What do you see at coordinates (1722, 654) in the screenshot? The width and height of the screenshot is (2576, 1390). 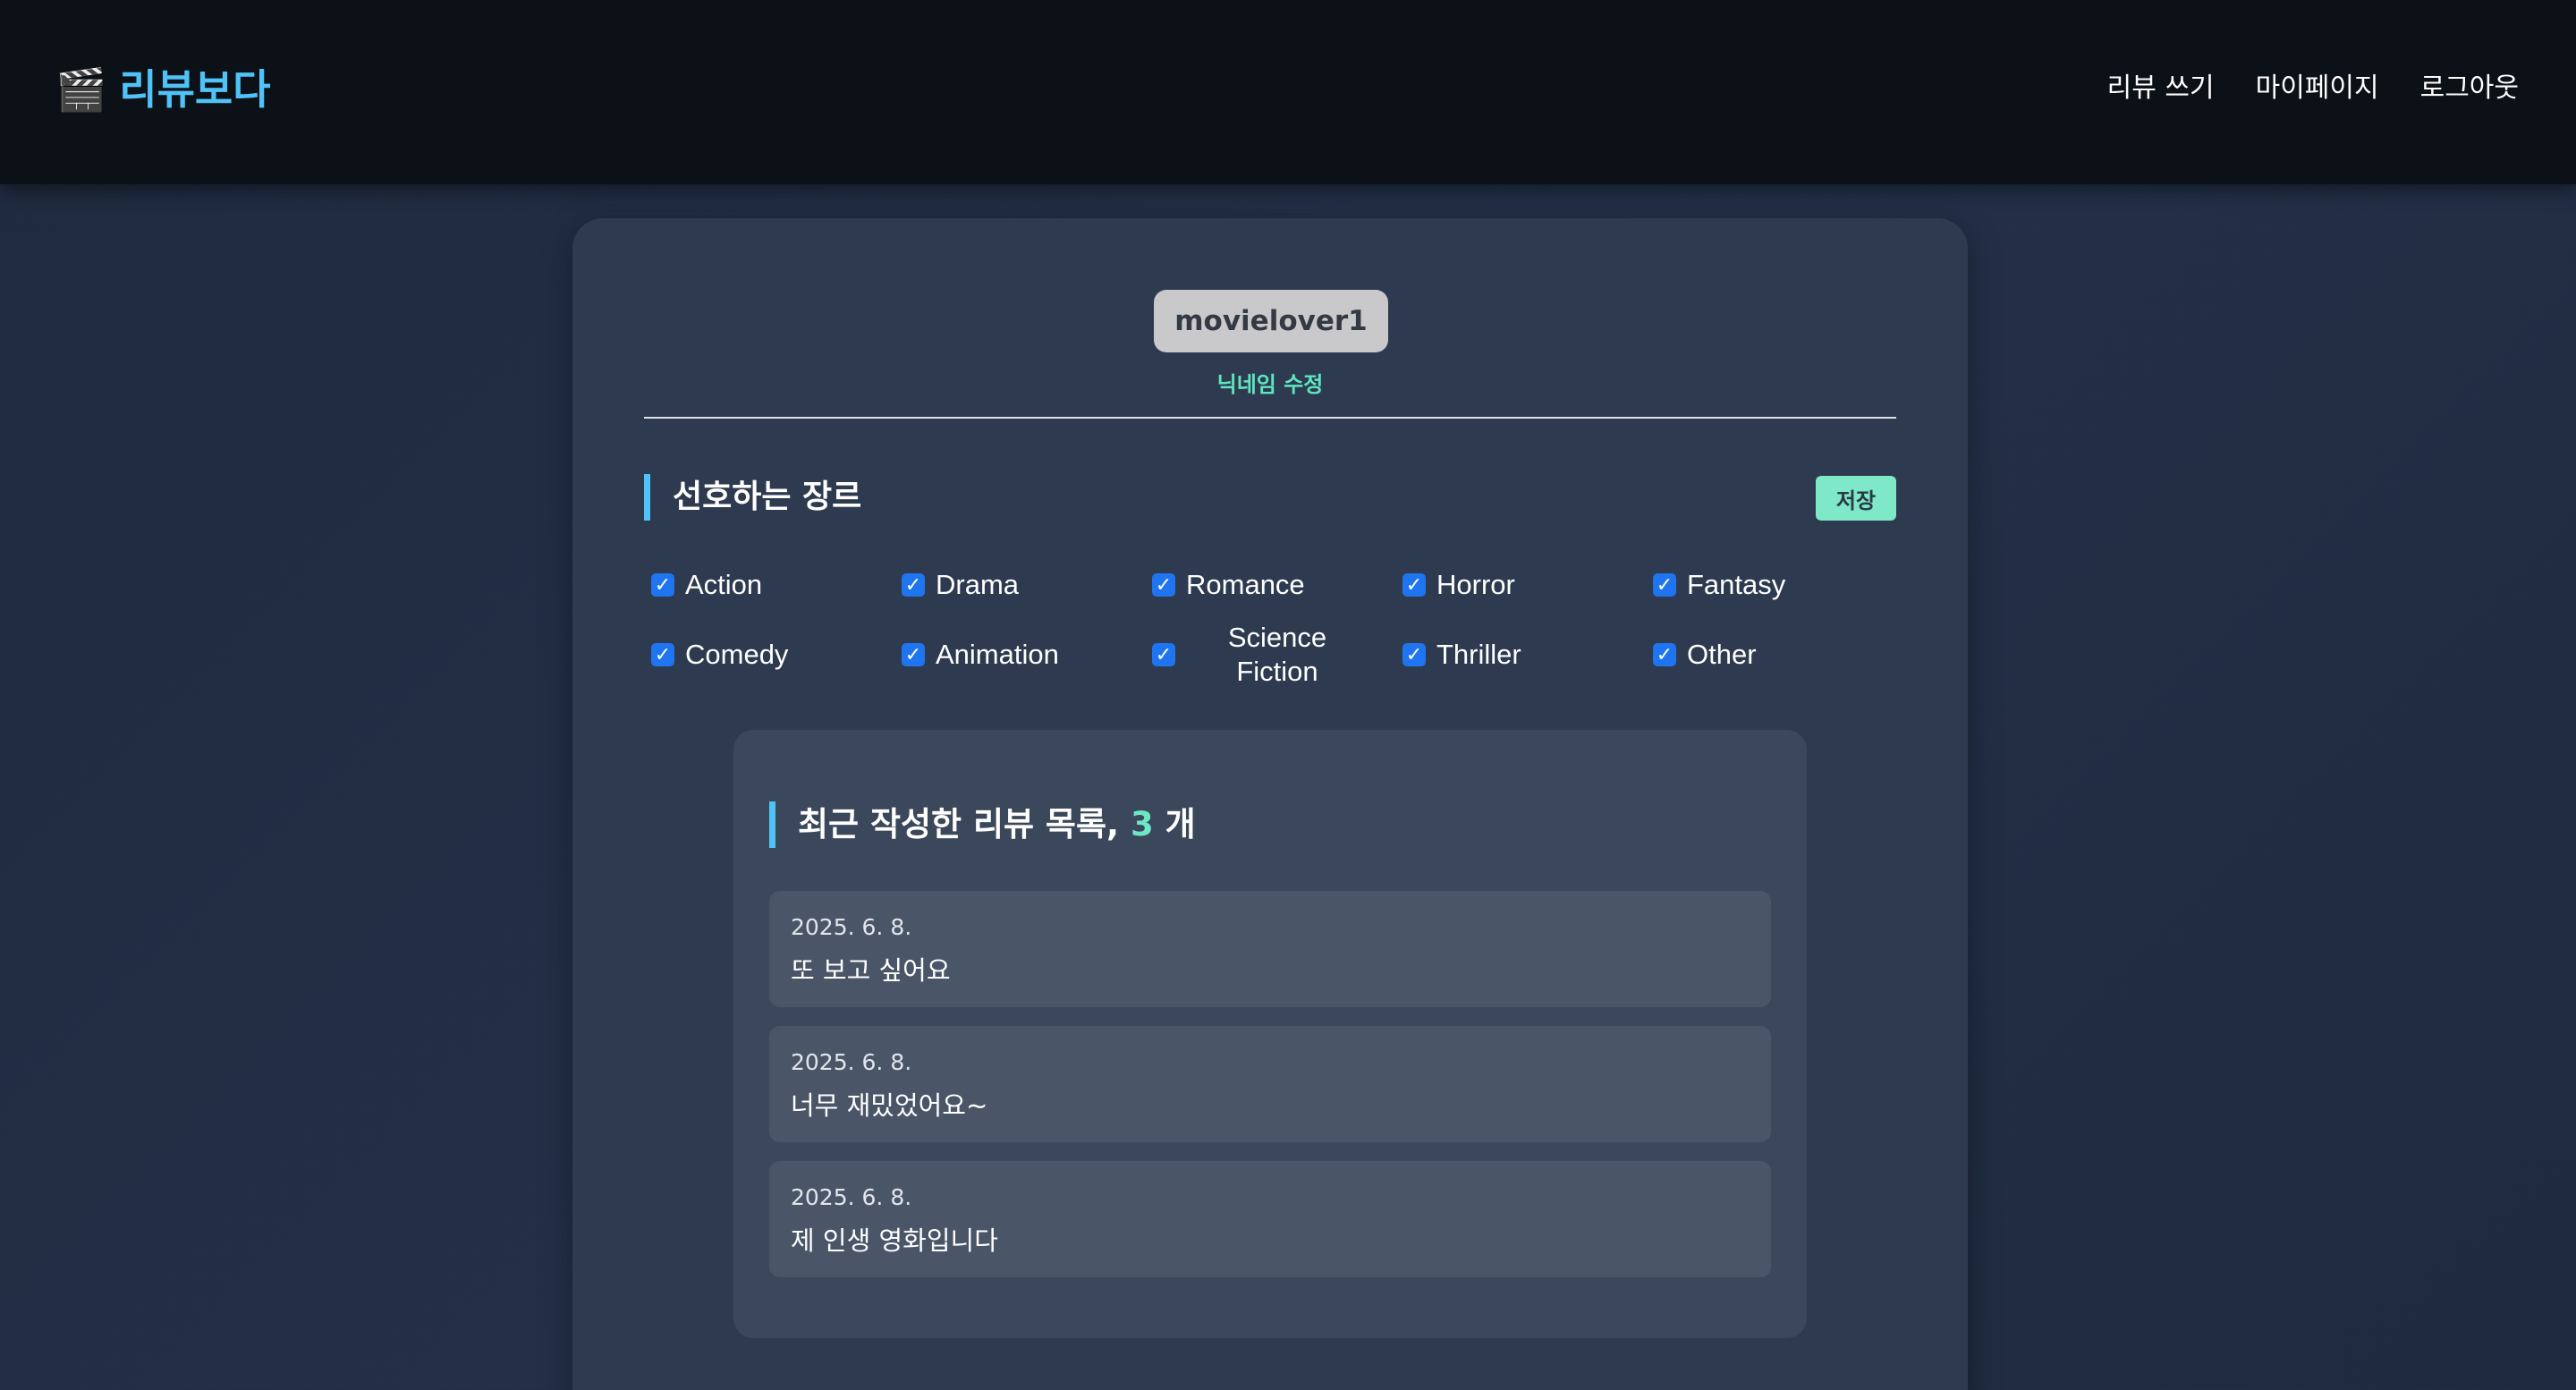 I see `genre-label: Other` at bounding box center [1722, 654].